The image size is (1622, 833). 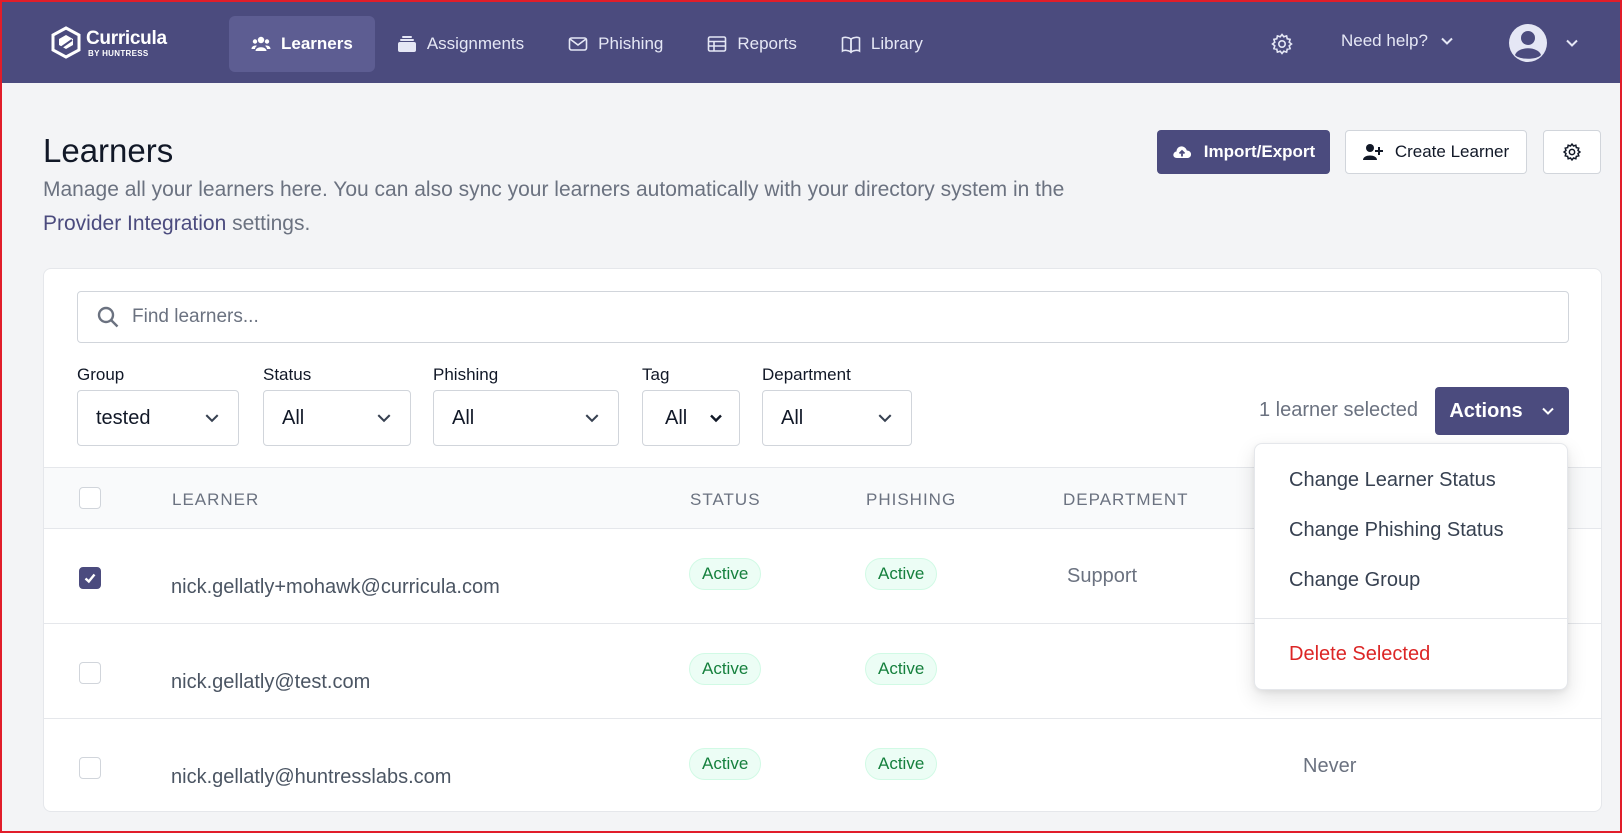 What do you see at coordinates (1412, 618) in the screenshot?
I see `menu-divider` at bounding box center [1412, 618].